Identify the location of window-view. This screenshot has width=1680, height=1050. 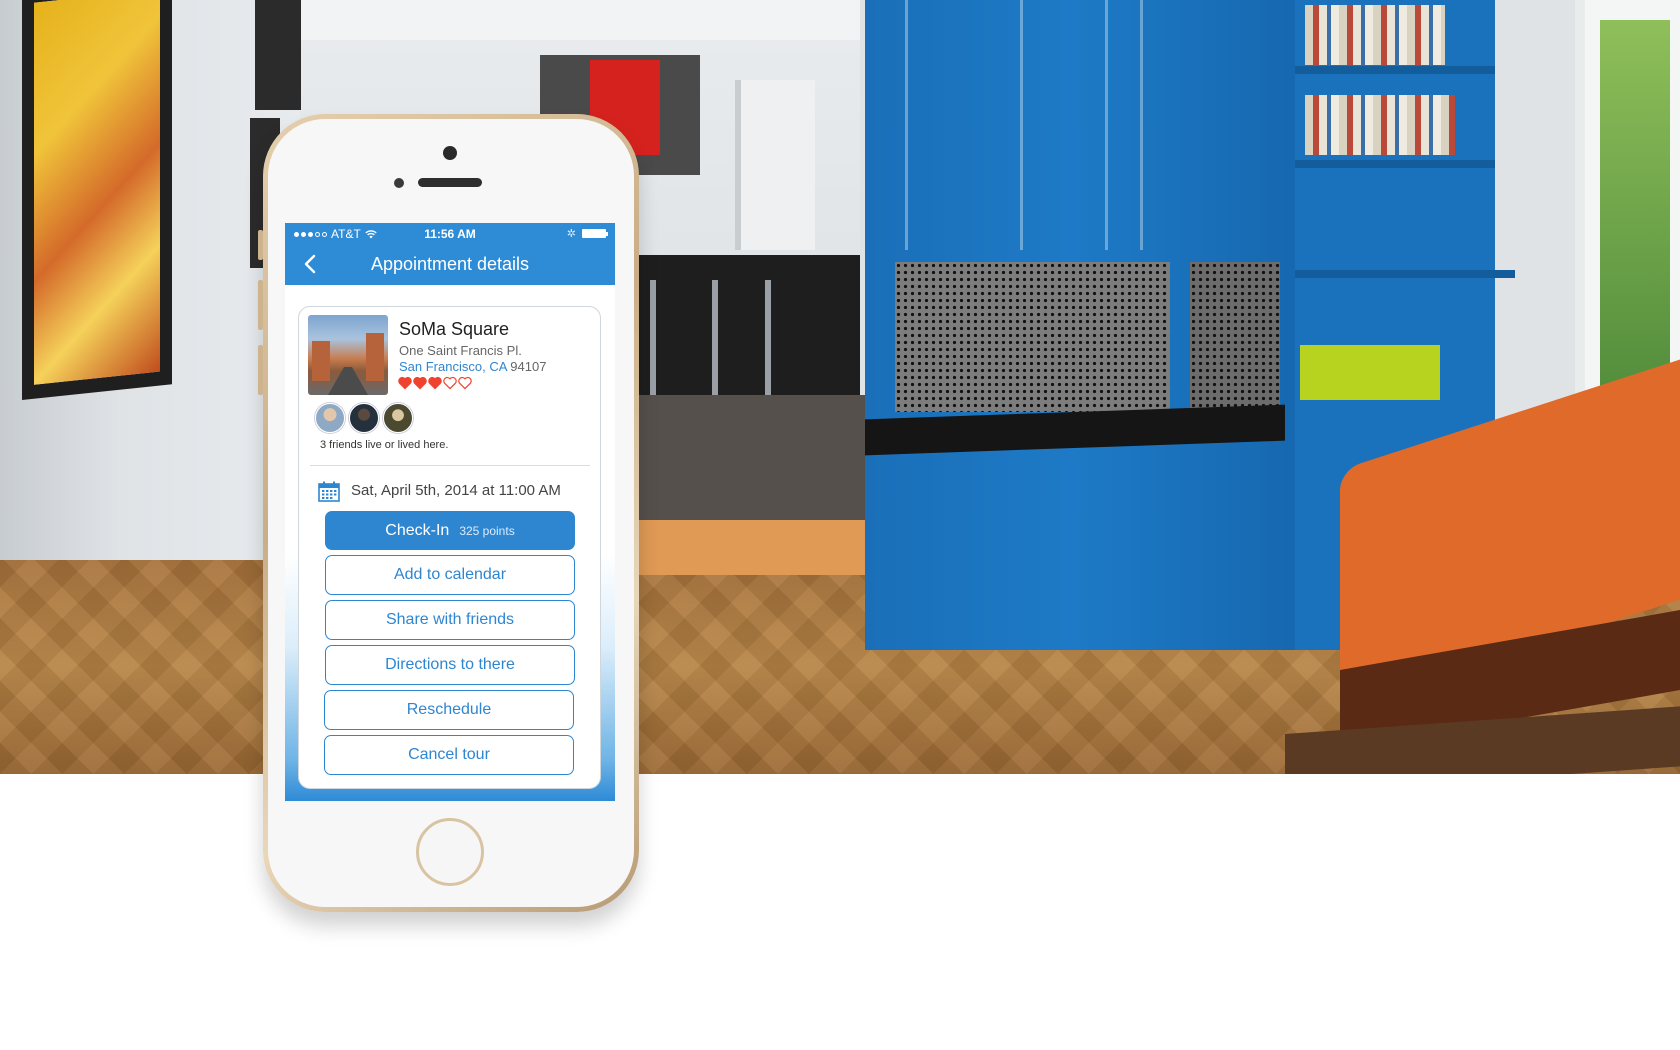
(1635, 220).